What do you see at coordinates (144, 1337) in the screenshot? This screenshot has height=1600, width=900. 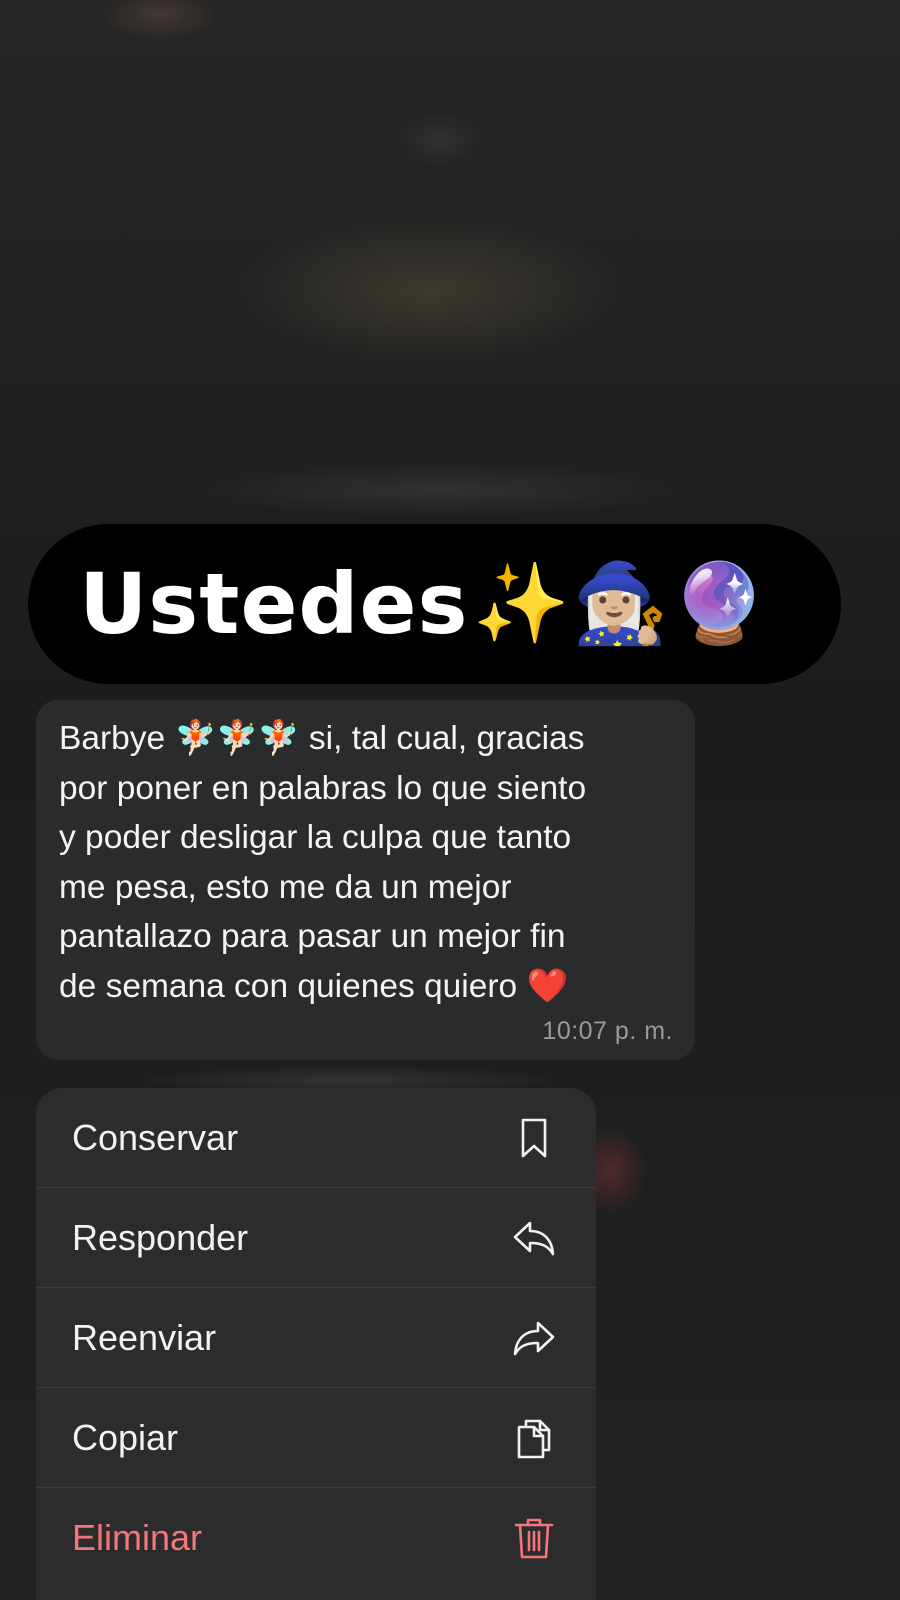 I see `menu-item-label: Reenviar` at bounding box center [144, 1337].